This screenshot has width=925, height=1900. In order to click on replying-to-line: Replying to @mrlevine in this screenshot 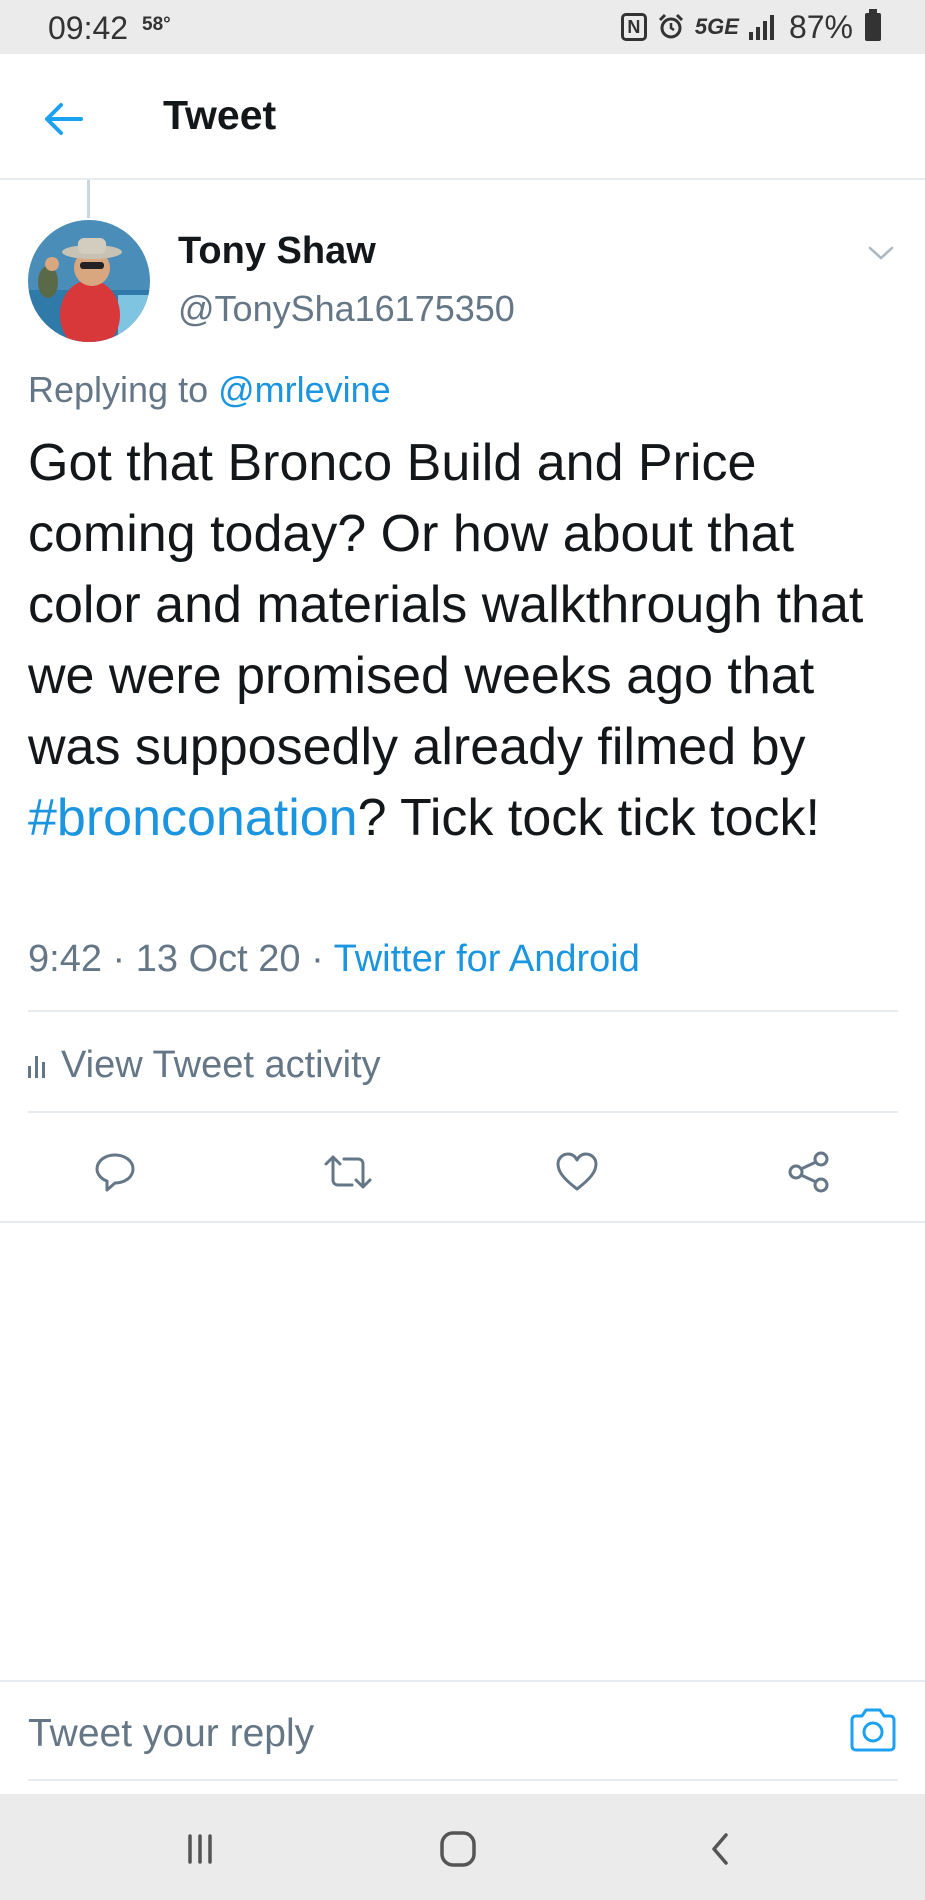, I will do `click(209, 390)`.